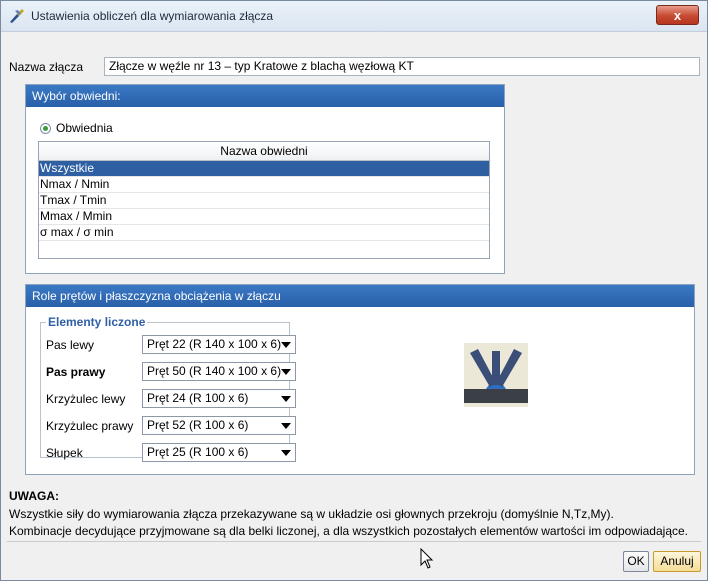 The image size is (708, 581). What do you see at coordinates (76, 372) in the screenshot?
I see `member-label-right-chord: Pas prawy` at bounding box center [76, 372].